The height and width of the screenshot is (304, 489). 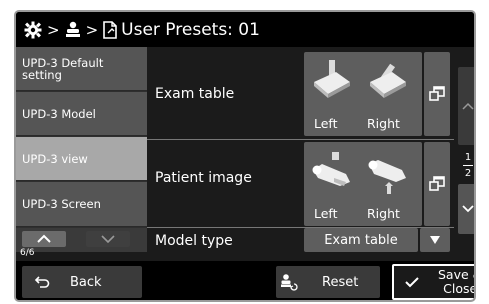 What do you see at coordinates (55, 158) in the screenshot?
I see `sidebar-item-label: UPD-3 view` at bounding box center [55, 158].